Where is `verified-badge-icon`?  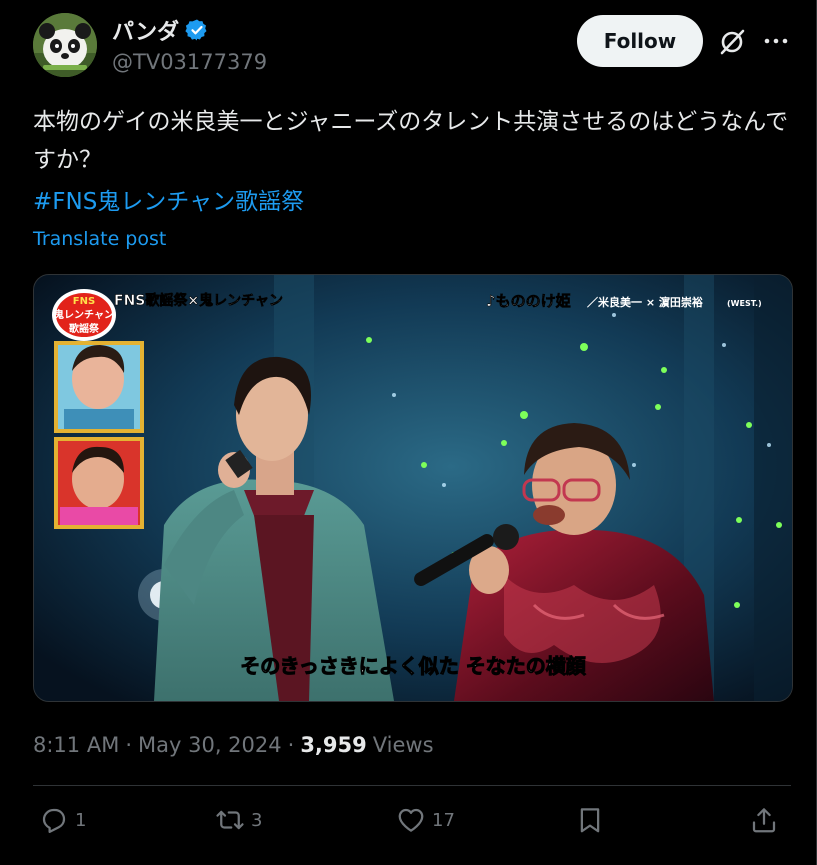
verified-badge-icon is located at coordinates (196, 30).